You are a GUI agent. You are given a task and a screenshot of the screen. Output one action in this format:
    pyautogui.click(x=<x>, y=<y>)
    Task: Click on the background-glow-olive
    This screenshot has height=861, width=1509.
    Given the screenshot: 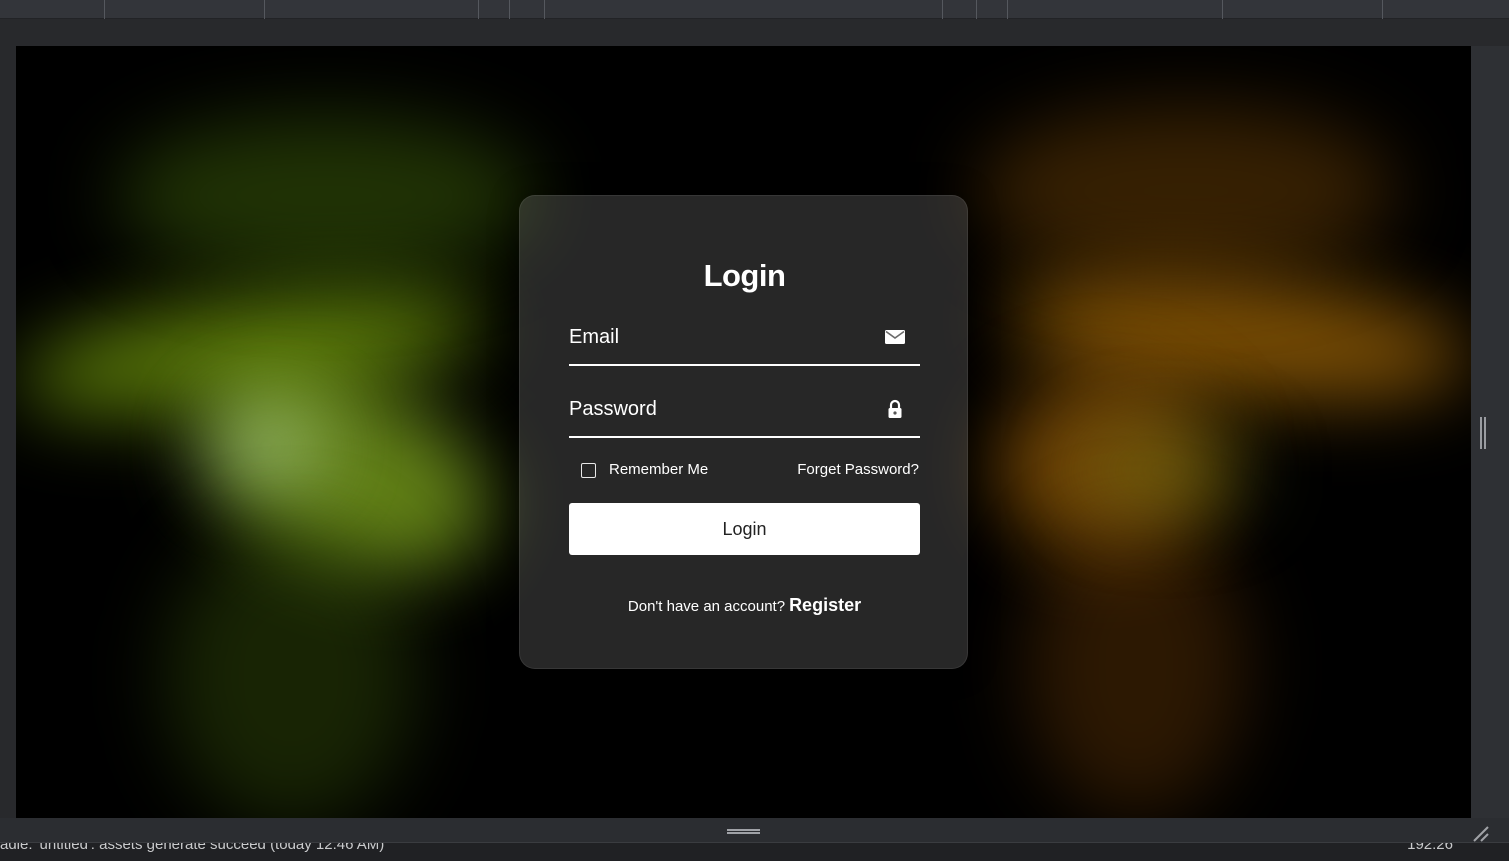 What is the action you would take?
    pyautogui.click(x=1166, y=471)
    